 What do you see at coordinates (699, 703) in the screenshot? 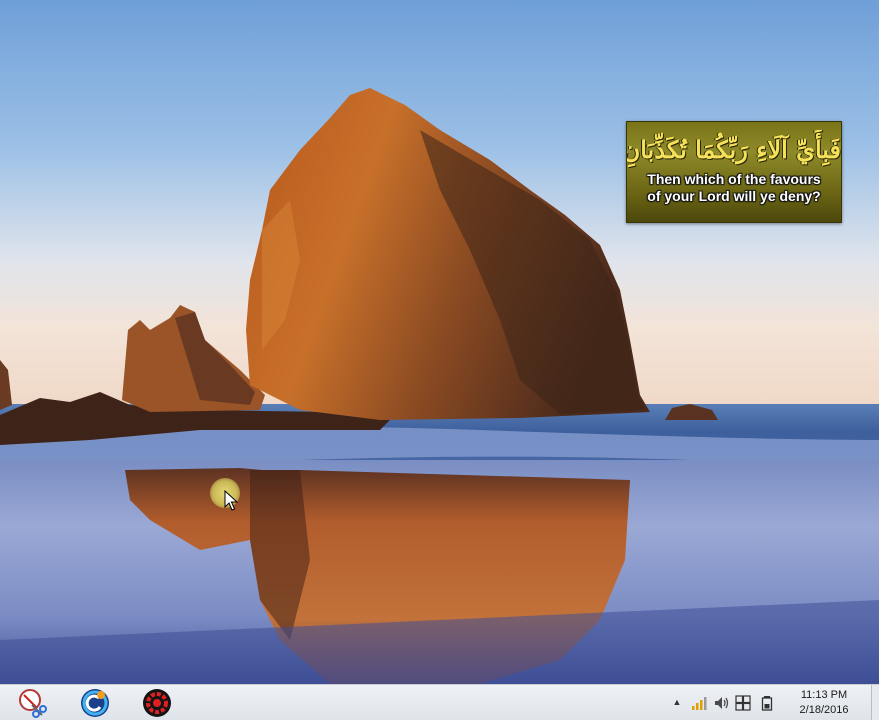
I see `network-bars-icon` at bounding box center [699, 703].